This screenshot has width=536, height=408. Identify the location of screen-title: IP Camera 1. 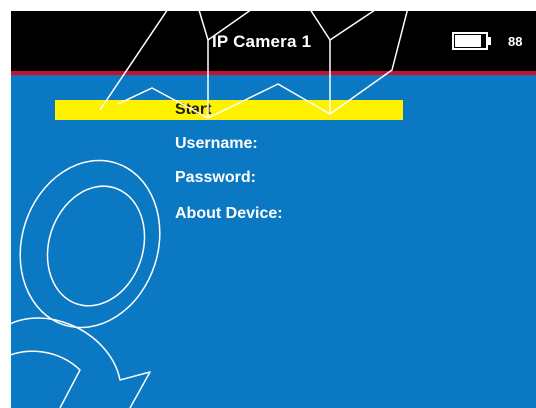
(262, 41).